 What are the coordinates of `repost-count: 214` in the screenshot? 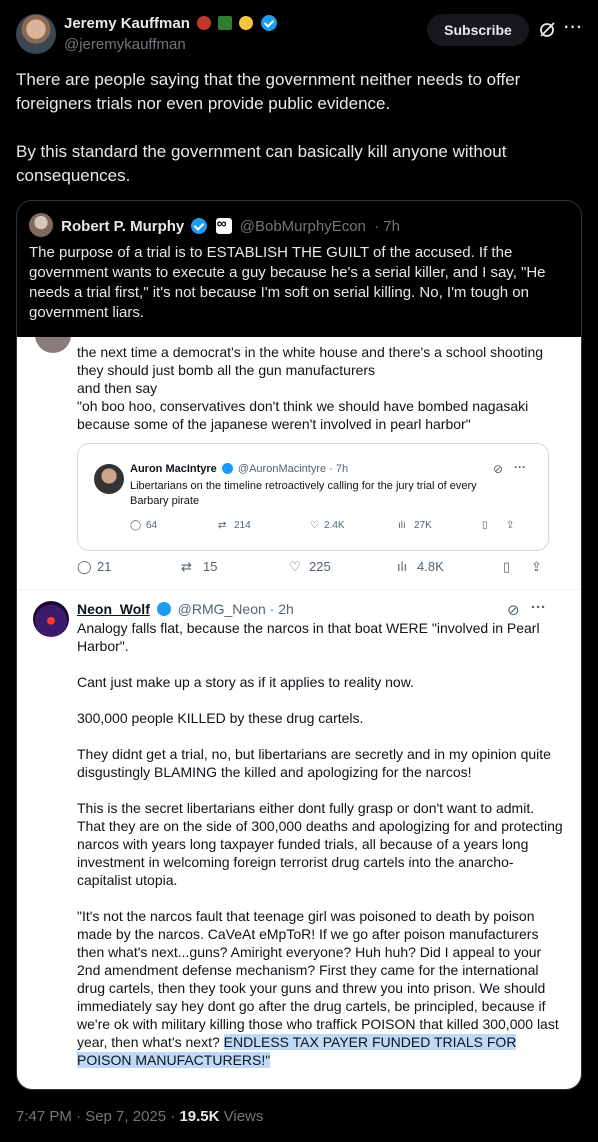 It's located at (242, 525).